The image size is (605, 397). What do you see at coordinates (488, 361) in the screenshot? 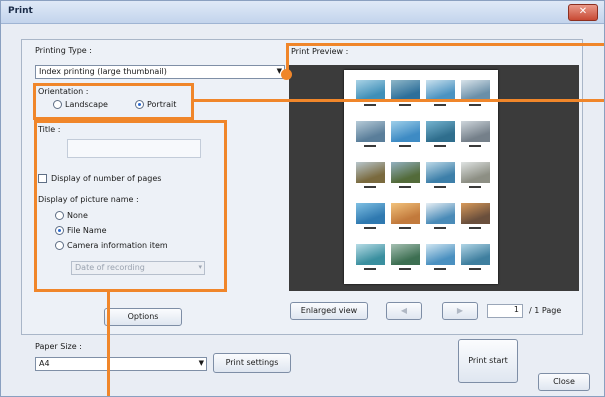
I see `print-start-button: Print start` at bounding box center [488, 361].